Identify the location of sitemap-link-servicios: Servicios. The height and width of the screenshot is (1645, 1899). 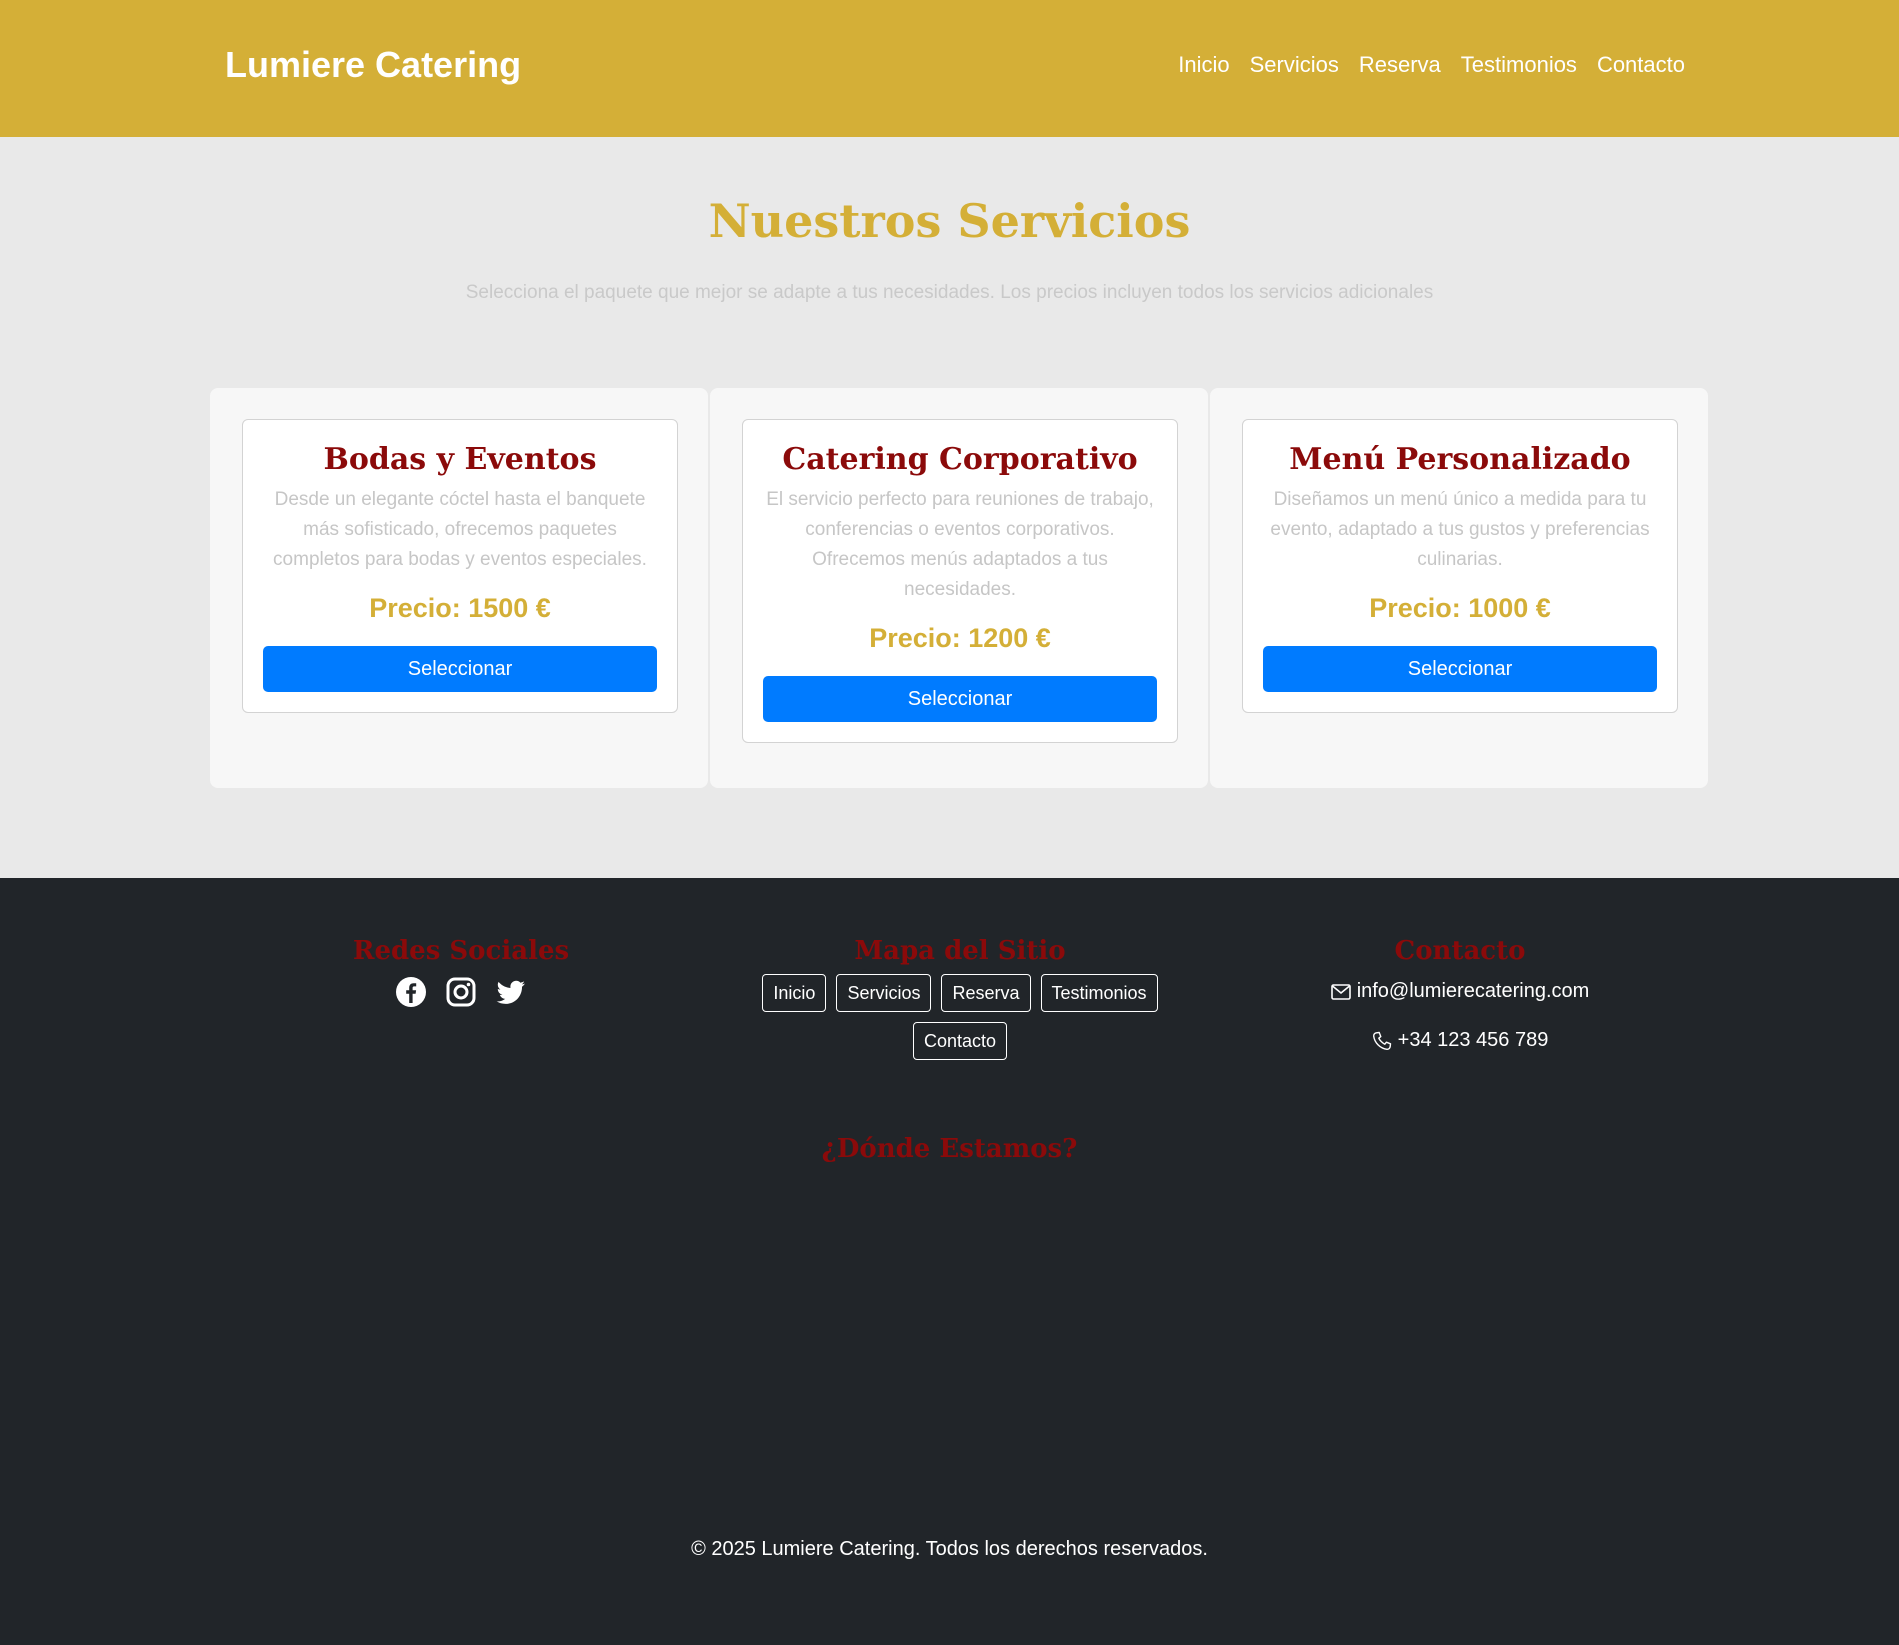
(884, 993).